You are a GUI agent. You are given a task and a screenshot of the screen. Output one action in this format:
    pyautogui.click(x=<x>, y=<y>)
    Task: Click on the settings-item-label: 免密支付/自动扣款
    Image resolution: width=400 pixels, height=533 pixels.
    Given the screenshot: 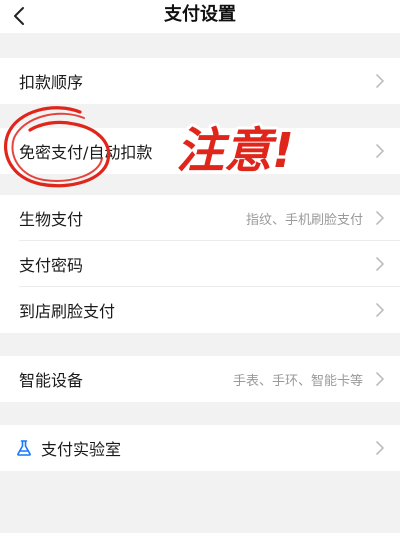 What is the action you would take?
    pyautogui.click(x=86, y=152)
    